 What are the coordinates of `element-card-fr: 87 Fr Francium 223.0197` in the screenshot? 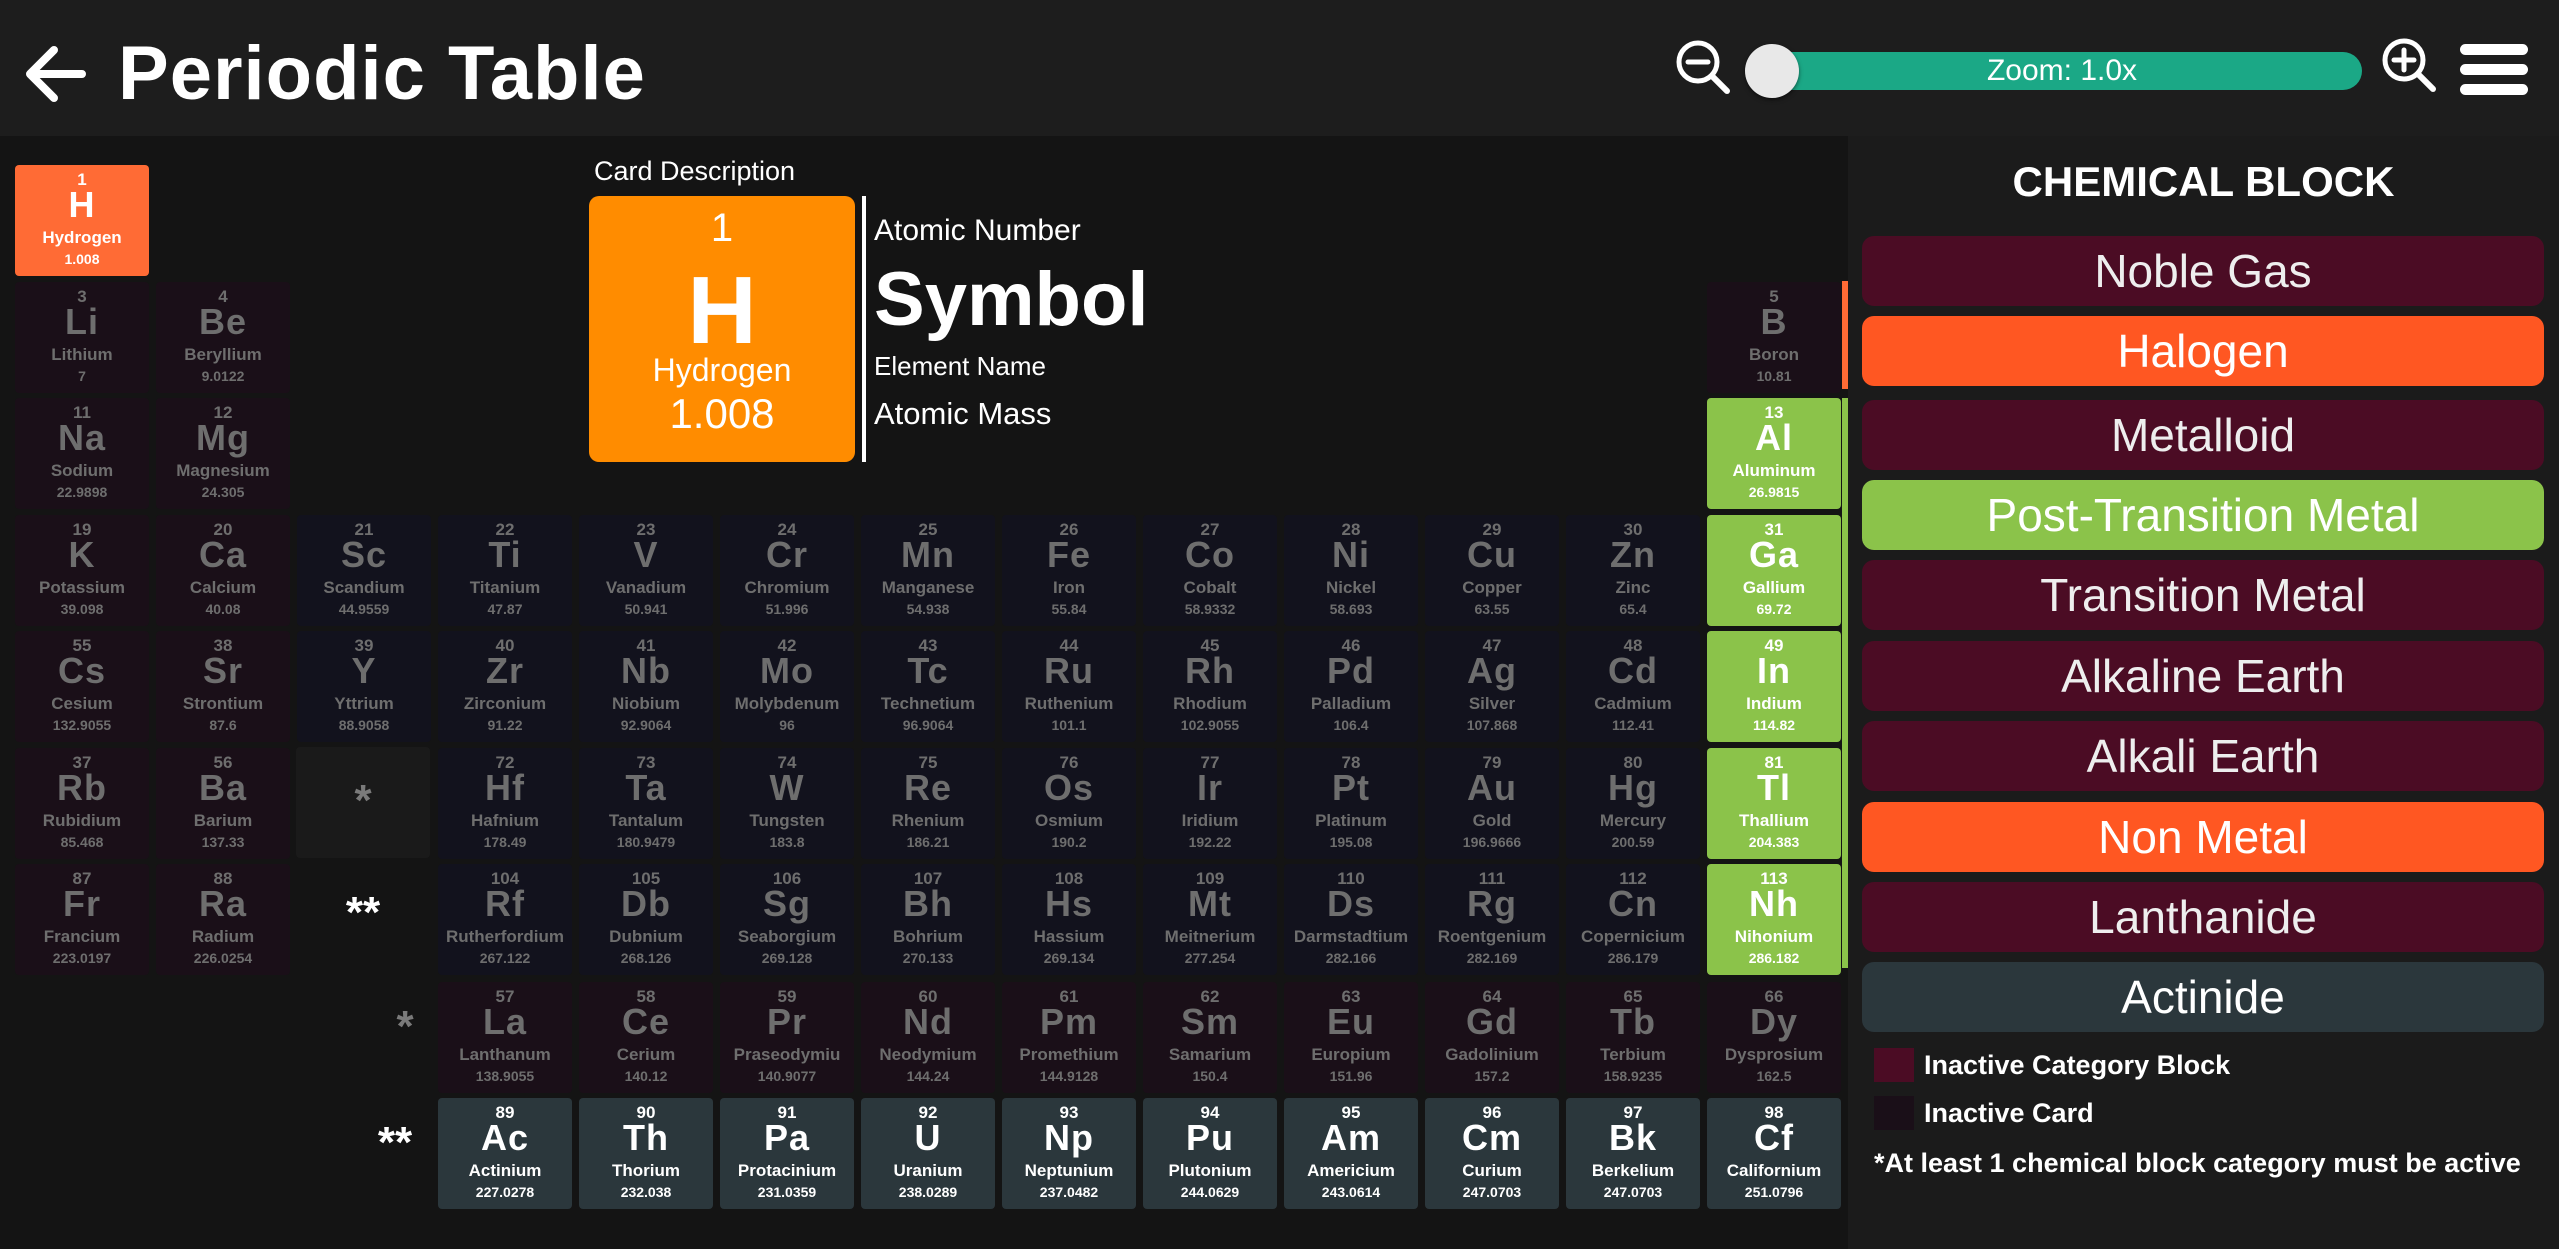 It's located at (82, 919).